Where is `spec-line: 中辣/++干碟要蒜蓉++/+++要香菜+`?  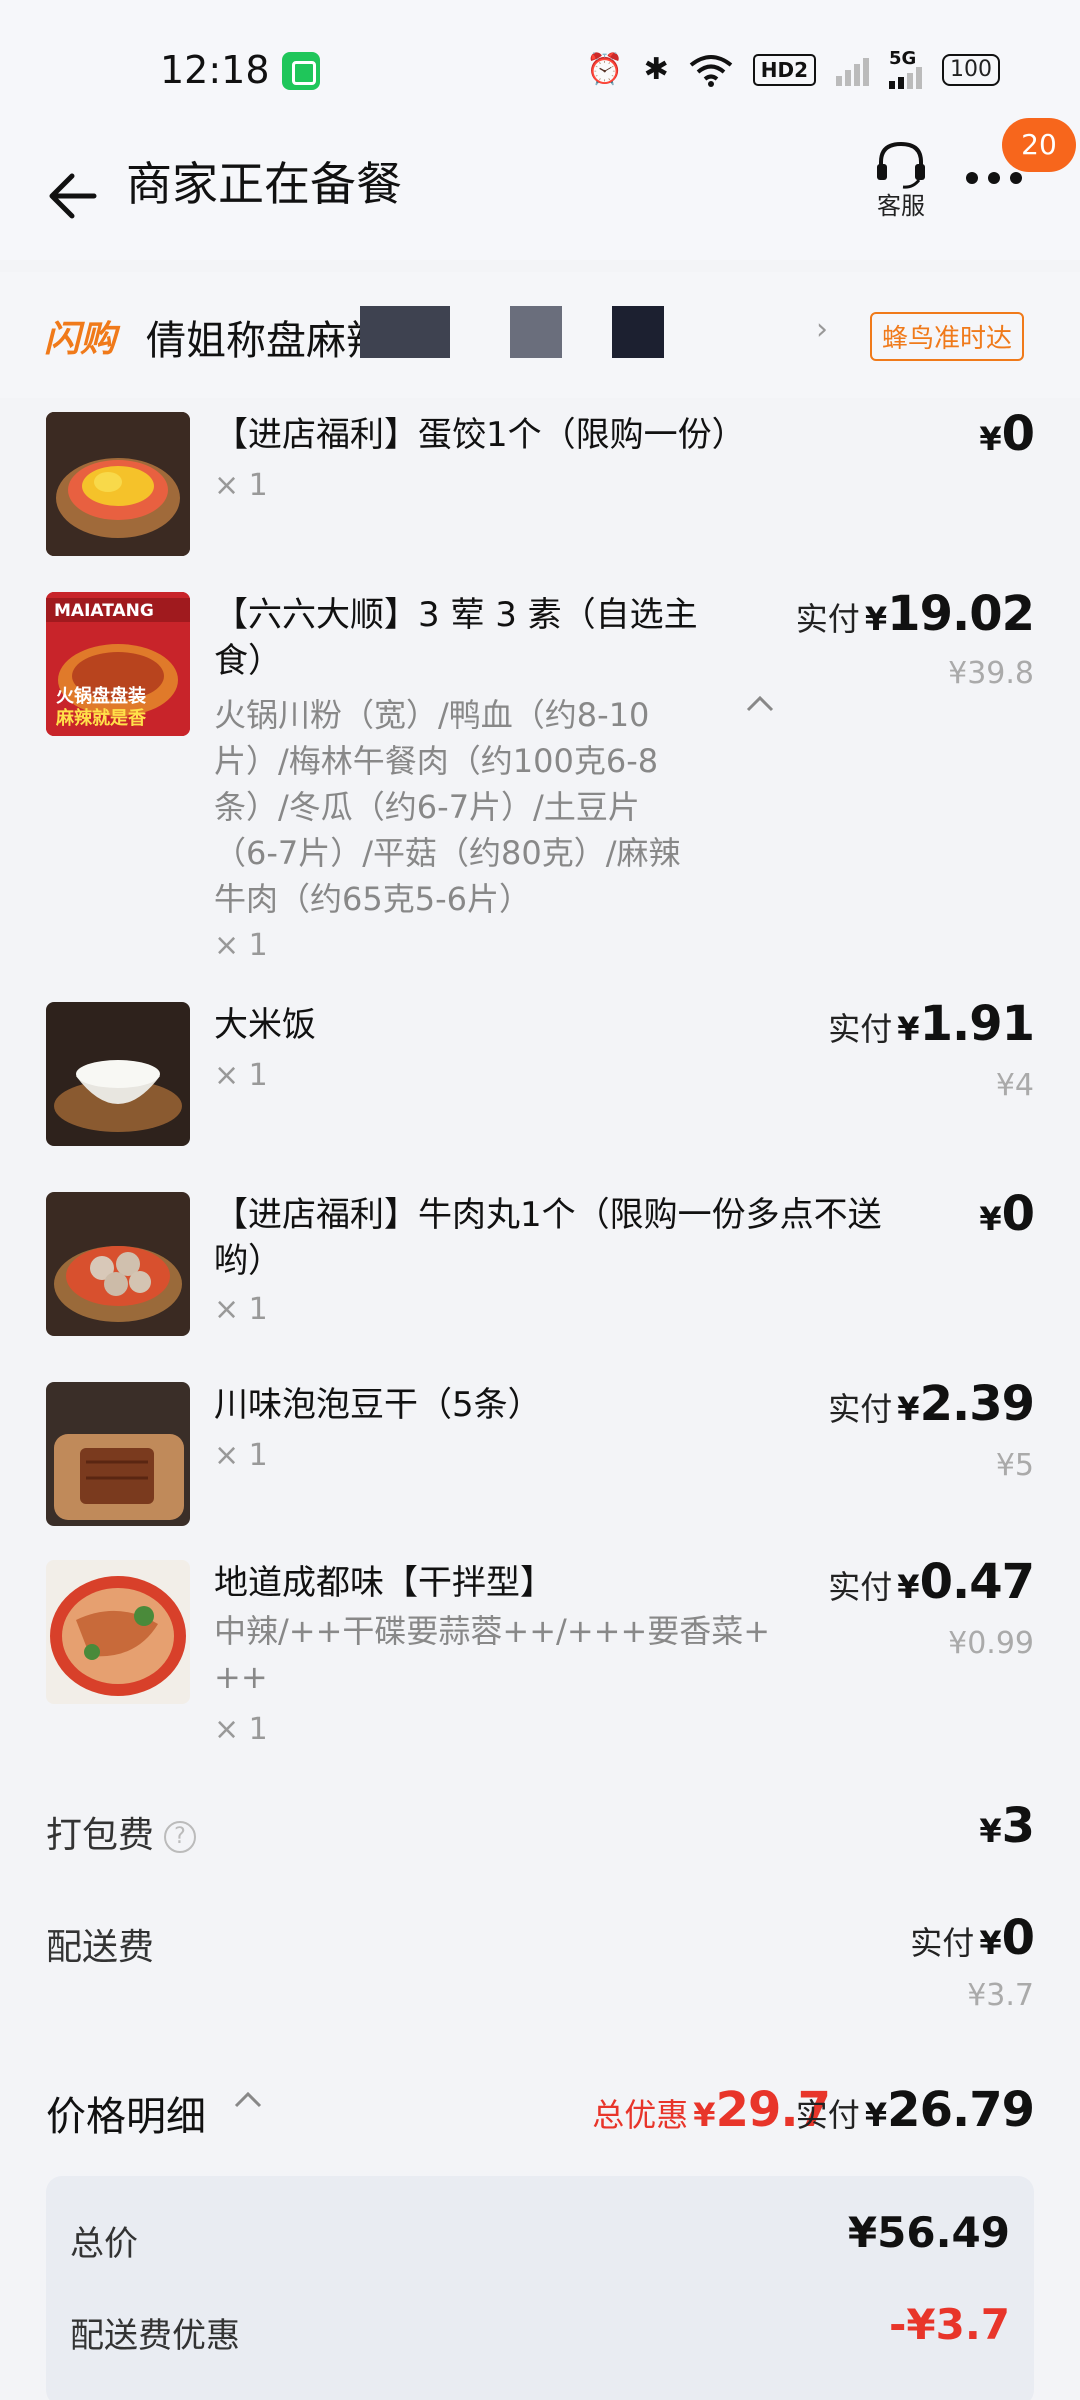 spec-line: 中辣/++干碟要蒜蓉++/+++要香菜+ is located at coordinates (492, 1631).